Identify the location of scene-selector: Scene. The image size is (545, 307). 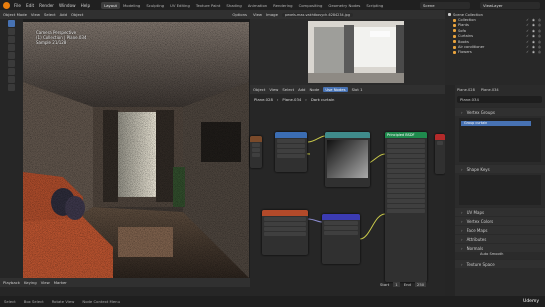
(445, 5).